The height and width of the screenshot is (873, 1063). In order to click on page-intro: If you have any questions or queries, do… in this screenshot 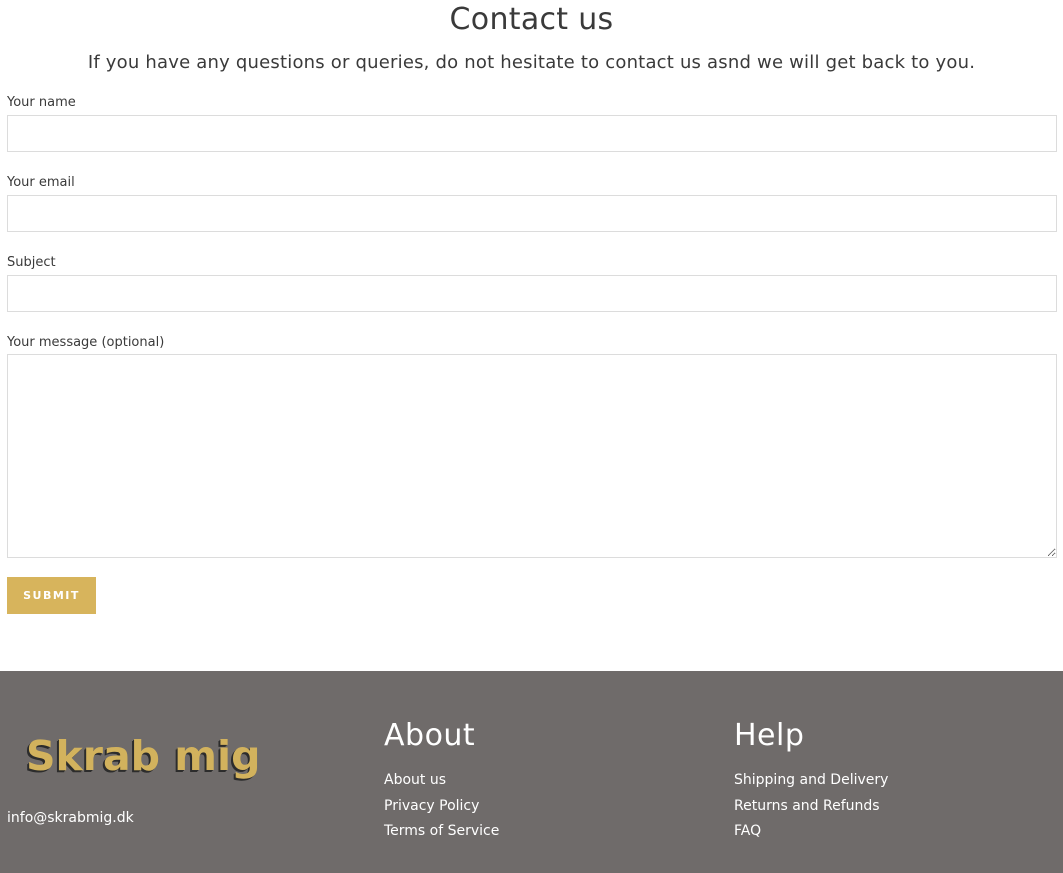, I will do `click(531, 62)`.